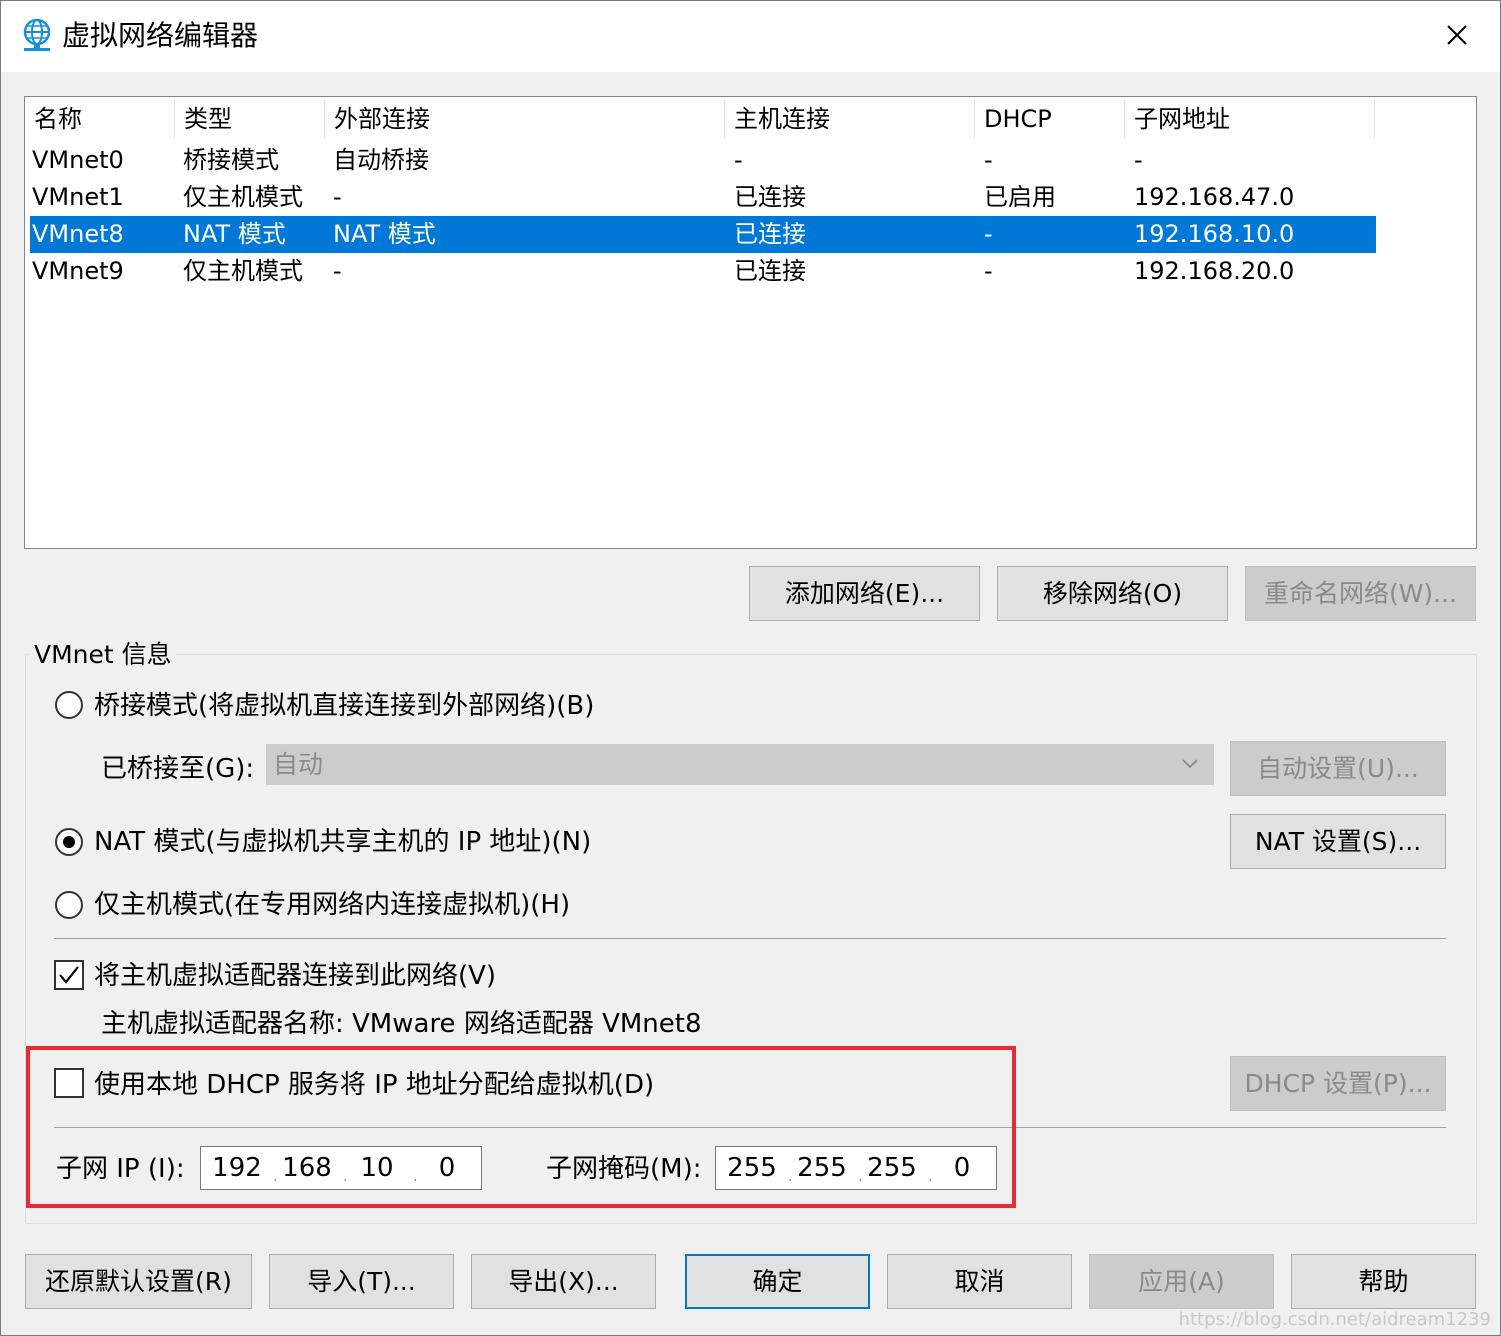 This screenshot has width=1501, height=1336. Describe the element at coordinates (332, 905) in the screenshot. I see `hostonly-mode-label: 仅主机模式(在专用网络内连接虚拟机)(H)` at that location.